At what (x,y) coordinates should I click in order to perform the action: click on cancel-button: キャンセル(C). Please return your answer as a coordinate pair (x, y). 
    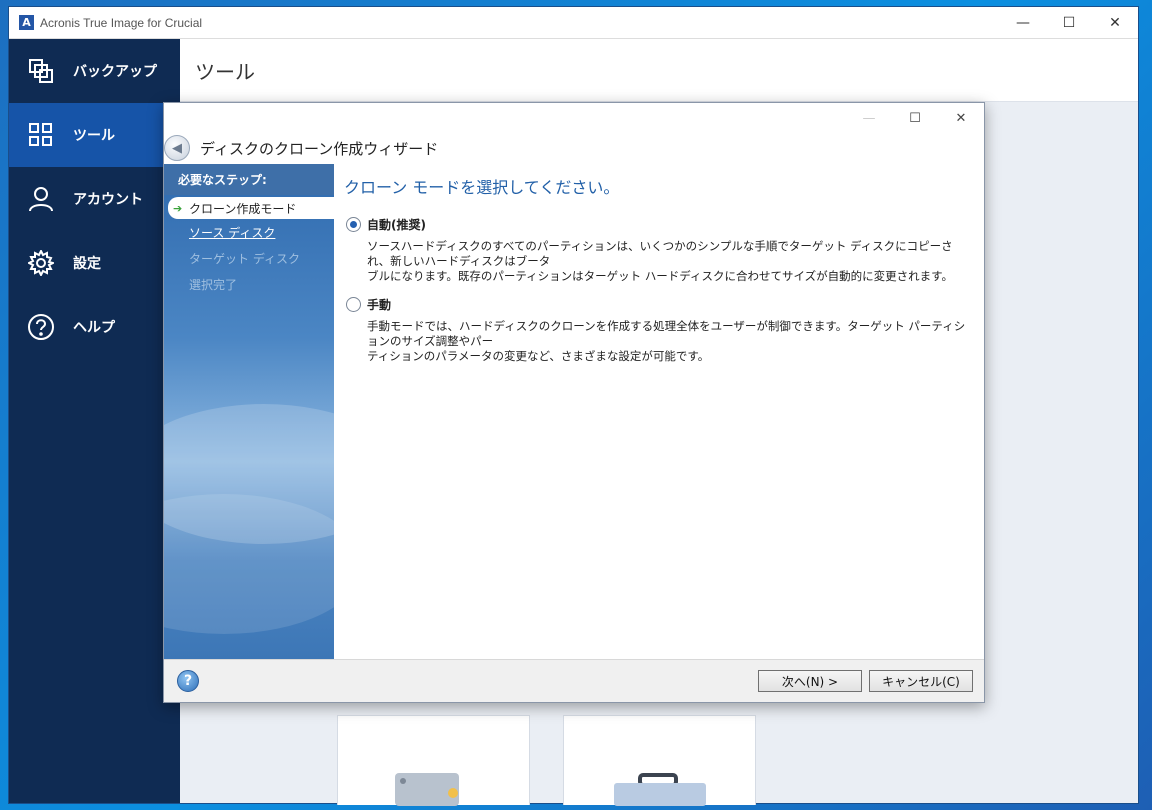
    Looking at the image, I should click on (921, 681).